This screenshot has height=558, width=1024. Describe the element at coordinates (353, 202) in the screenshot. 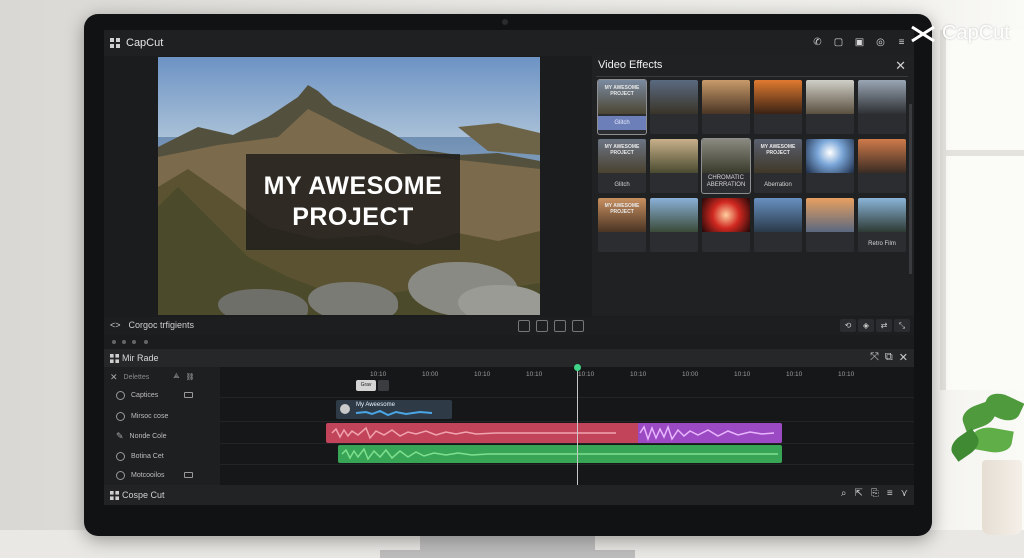

I see `preview-title-overlay: MY AWESOME PROJECT` at that location.